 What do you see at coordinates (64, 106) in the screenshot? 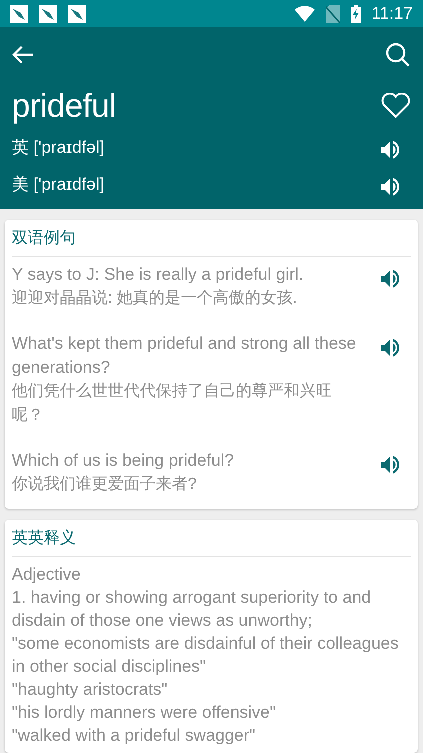
I see `headword: prideful` at bounding box center [64, 106].